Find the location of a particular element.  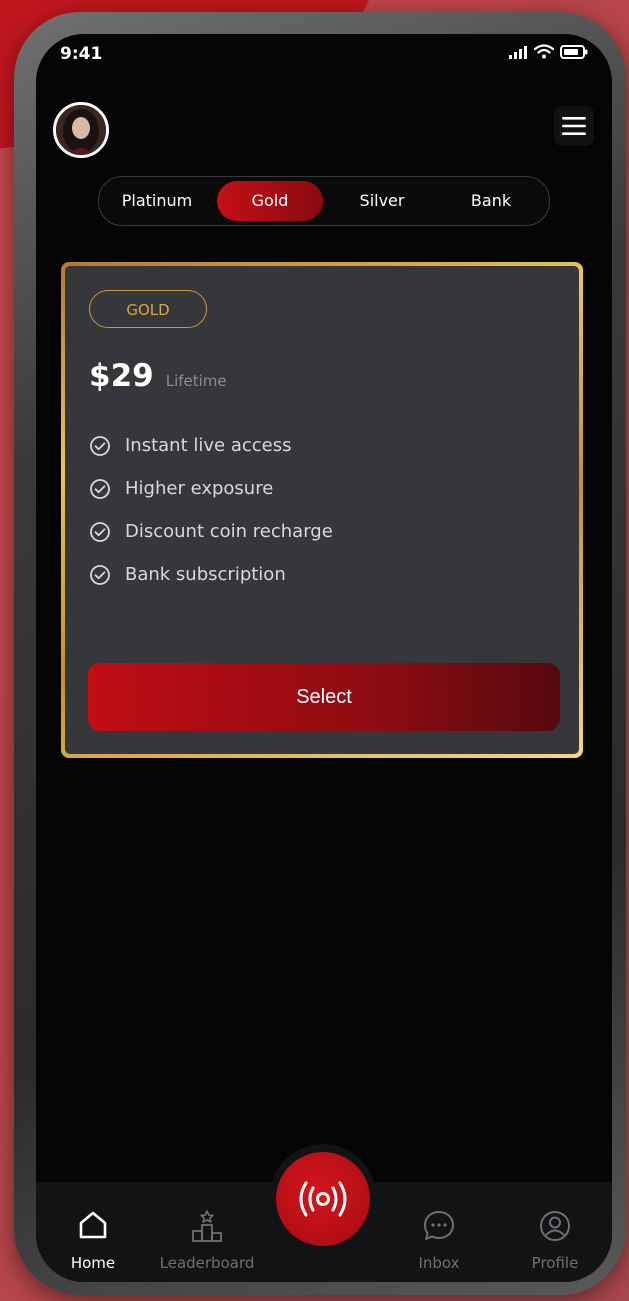

nav-home-label: Home is located at coordinates (93, 1263).